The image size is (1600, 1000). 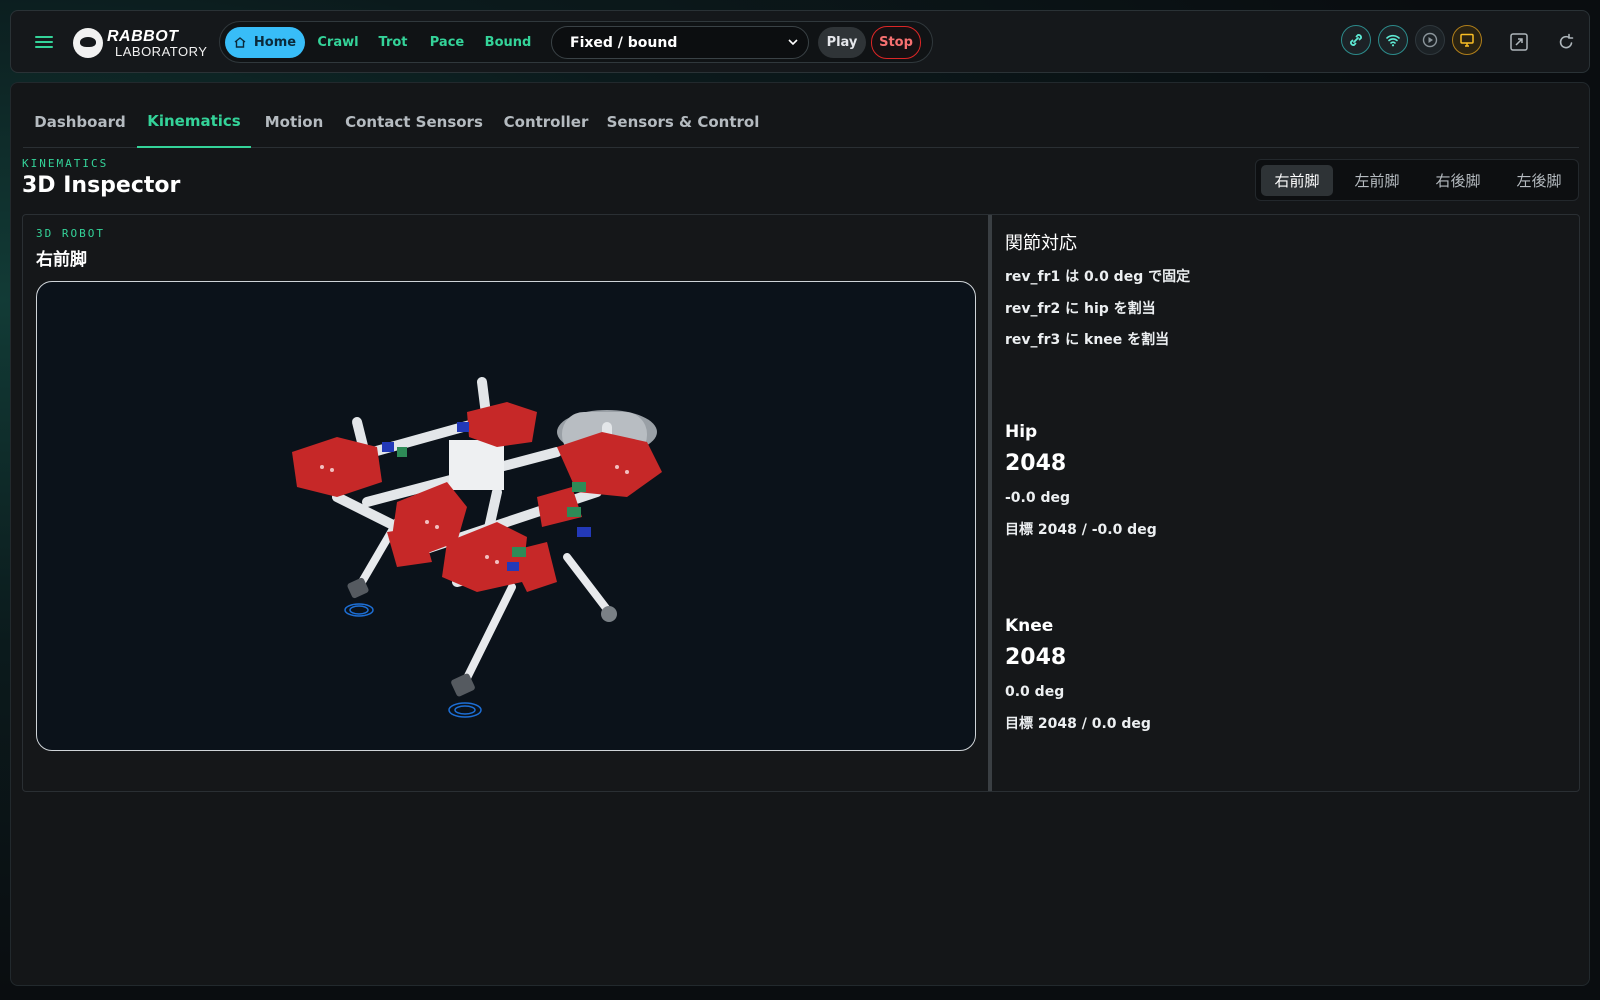 What do you see at coordinates (1411, 40) in the screenshot?
I see `status-indicators` at bounding box center [1411, 40].